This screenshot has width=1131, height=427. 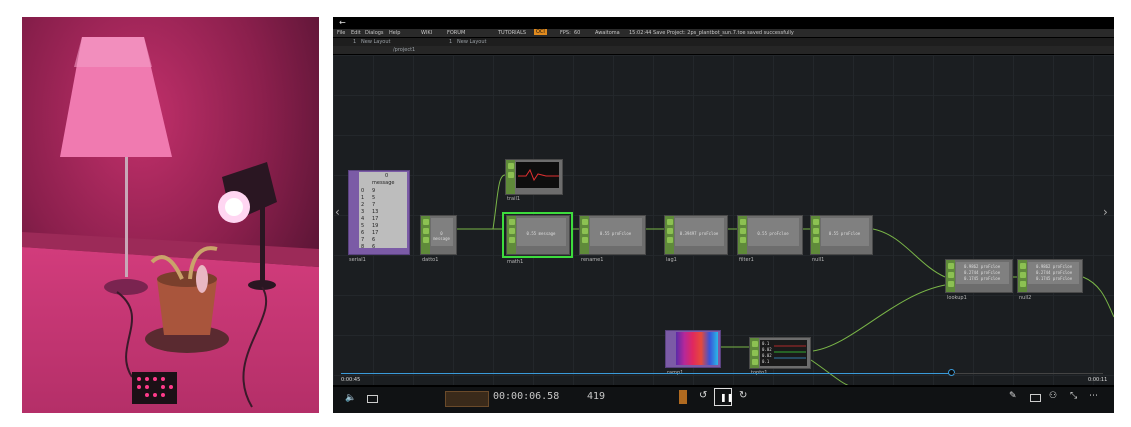 What do you see at coordinates (697, 348) in the screenshot?
I see `ramp-preview` at bounding box center [697, 348].